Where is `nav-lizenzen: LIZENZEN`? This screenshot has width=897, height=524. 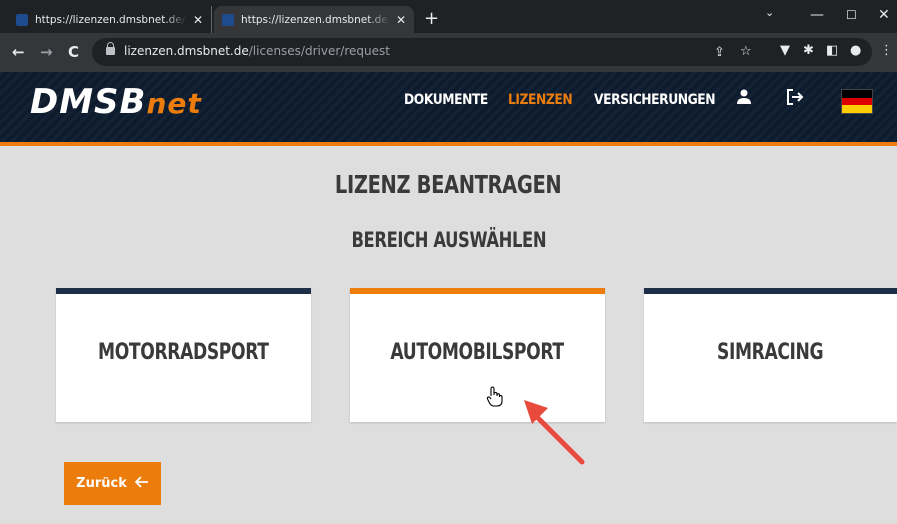
nav-lizenzen: LIZENZEN is located at coordinates (540, 100).